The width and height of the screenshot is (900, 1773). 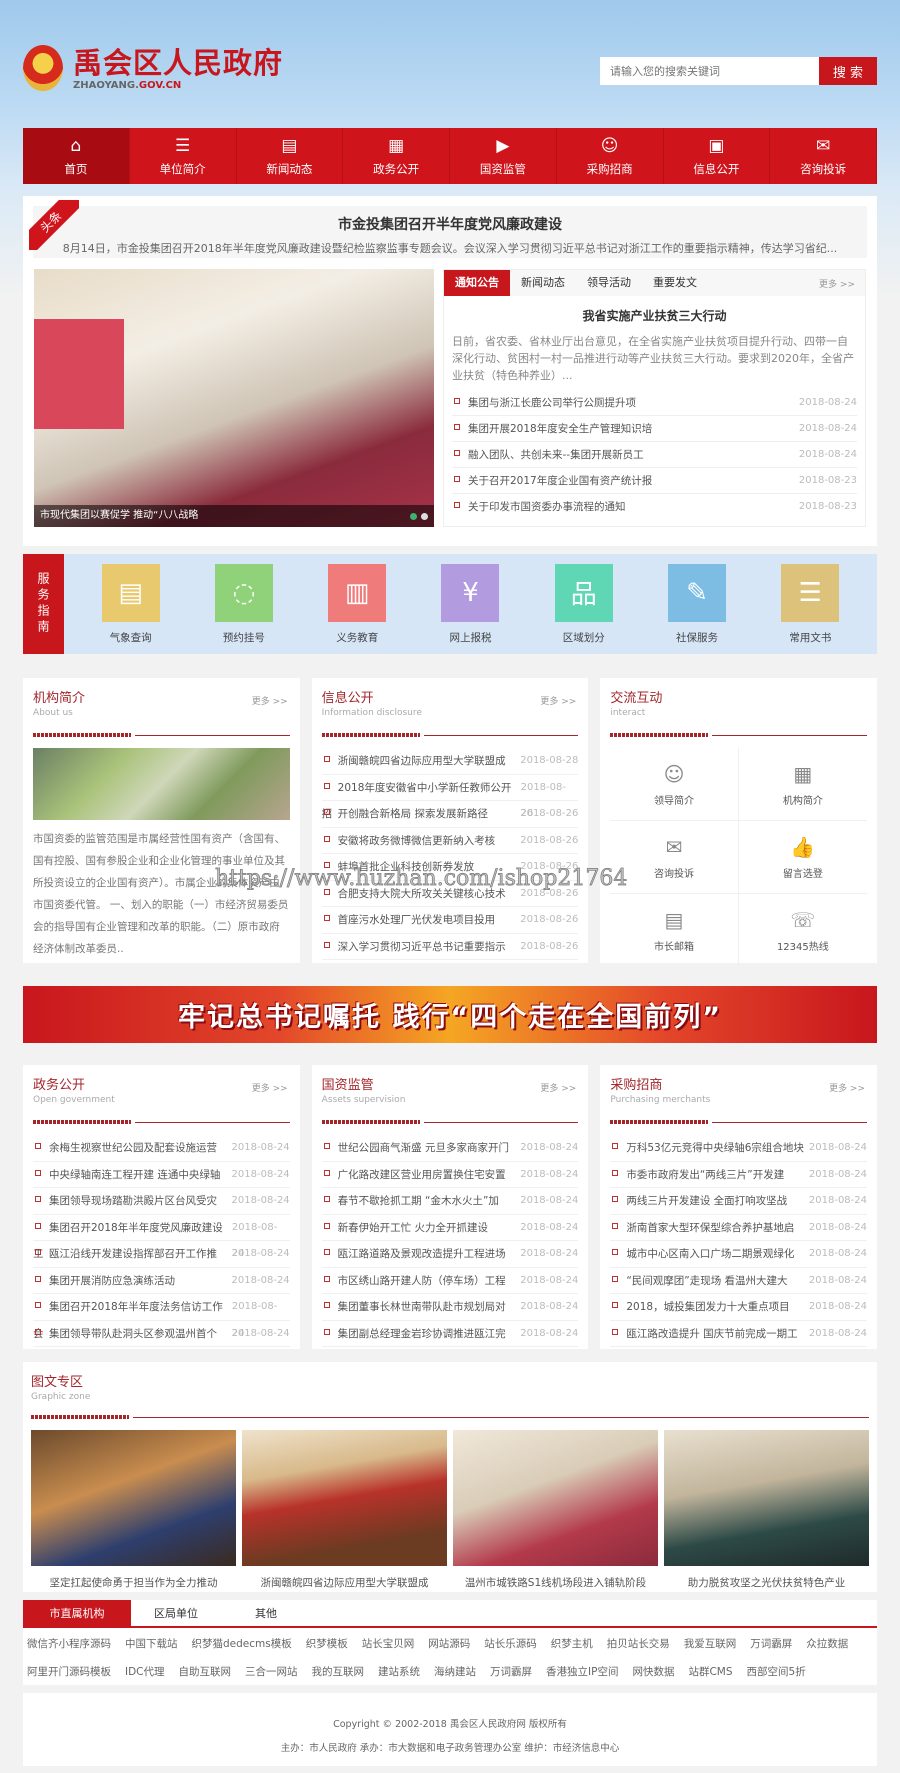 I want to click on friend-link: 织梦主机, so click(x=572, y=1644).